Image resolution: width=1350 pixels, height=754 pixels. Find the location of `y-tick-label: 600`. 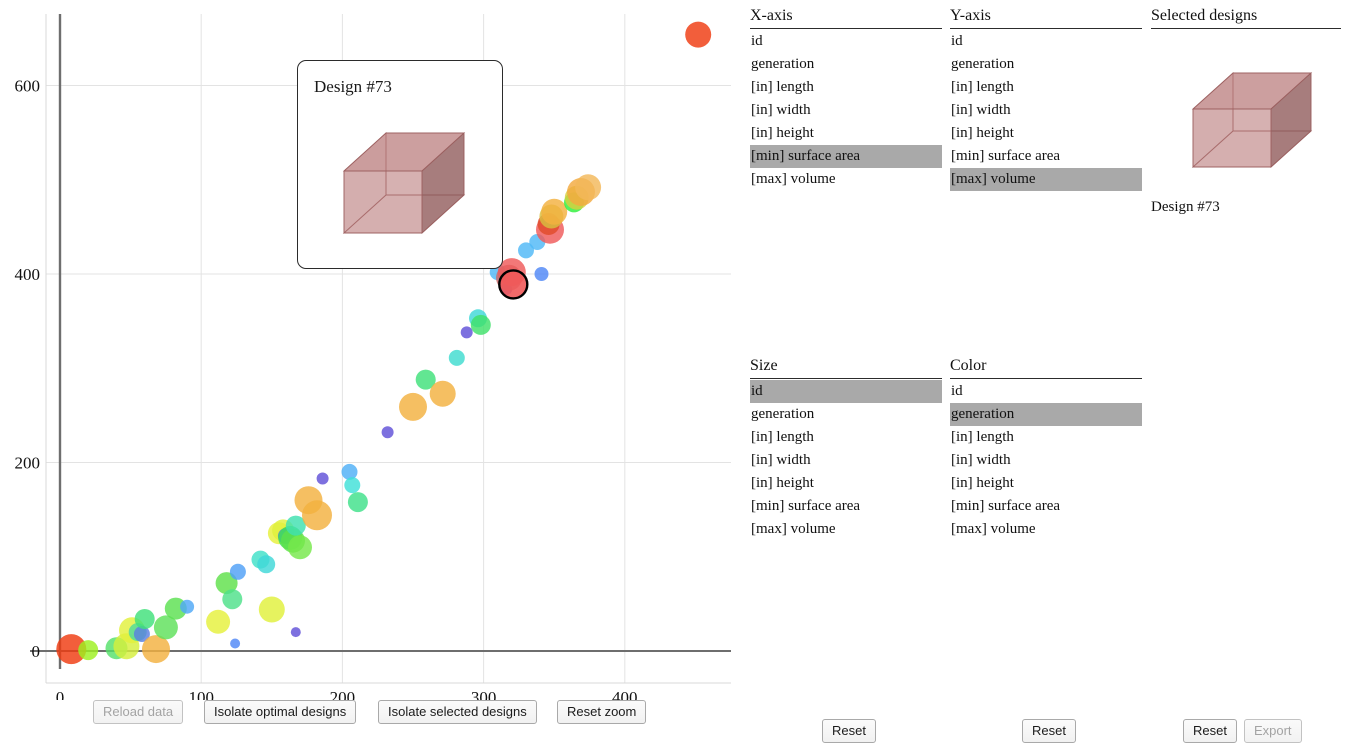

y-tick-label: 600 is located at coordinates (28, 86).